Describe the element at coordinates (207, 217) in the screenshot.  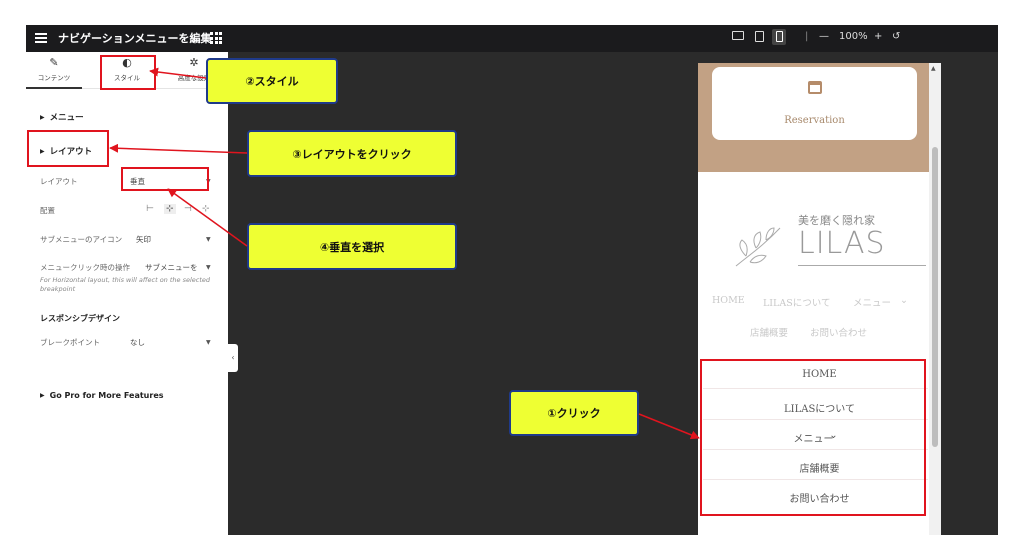
I see `arrow-to-layout-select` at that location.